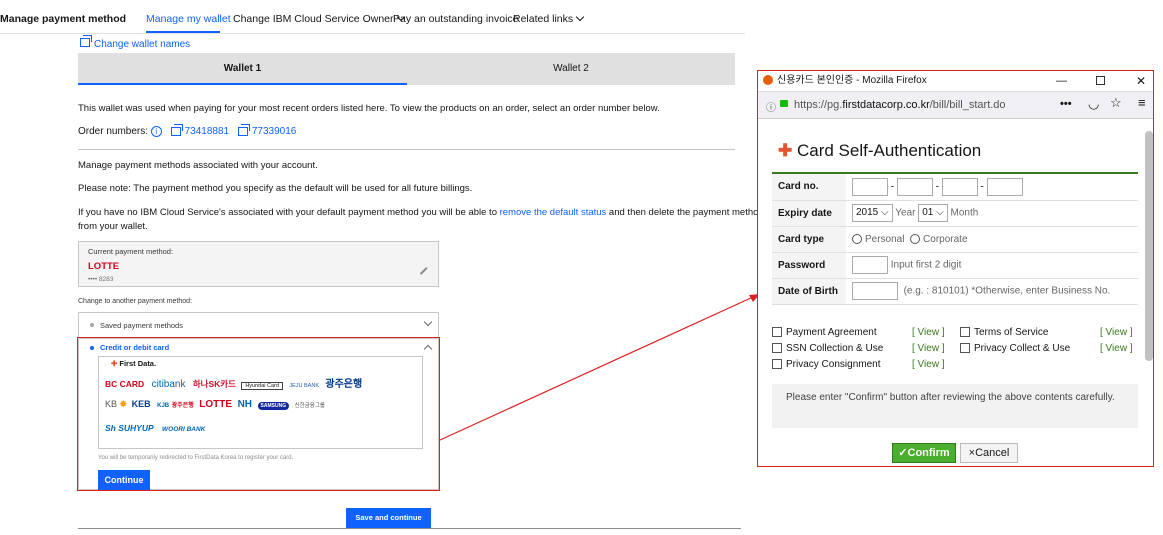 The height and width of the screenshot is (535, 1163). Describe the element at coordinates (870, 265) in the screenshot. I see `password-input` at that location.